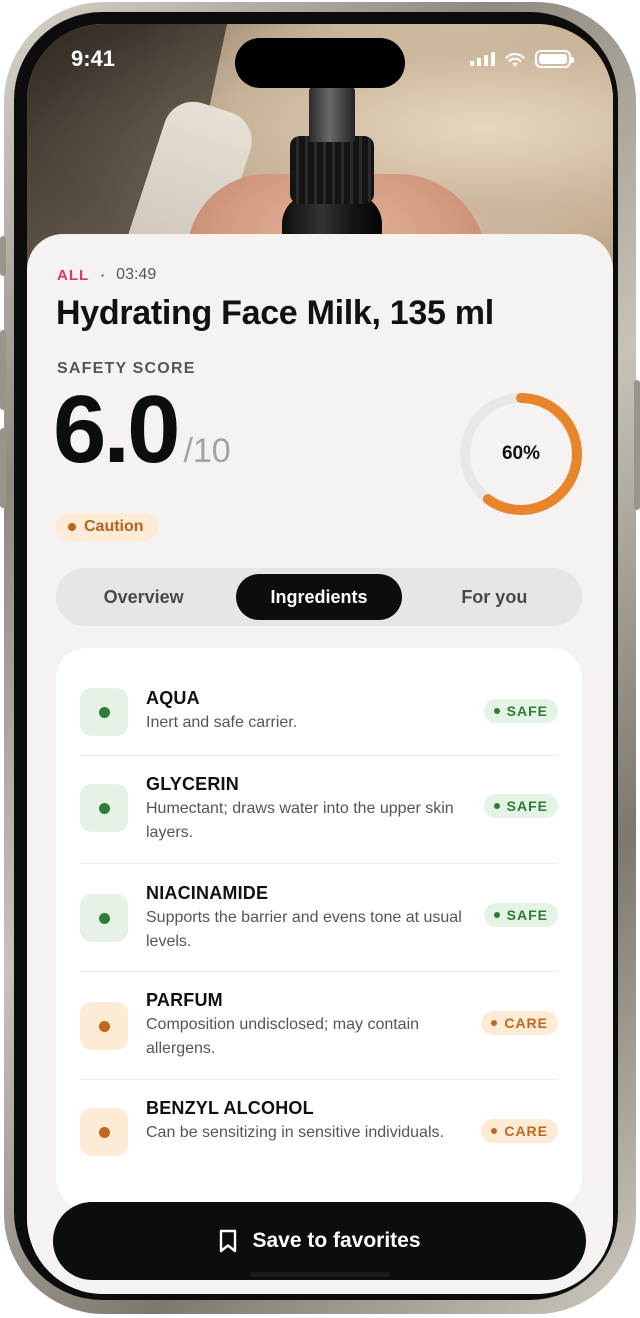  Describe the element at coordinates (3, 256) in the screenshot. I see `action-button` at that location.